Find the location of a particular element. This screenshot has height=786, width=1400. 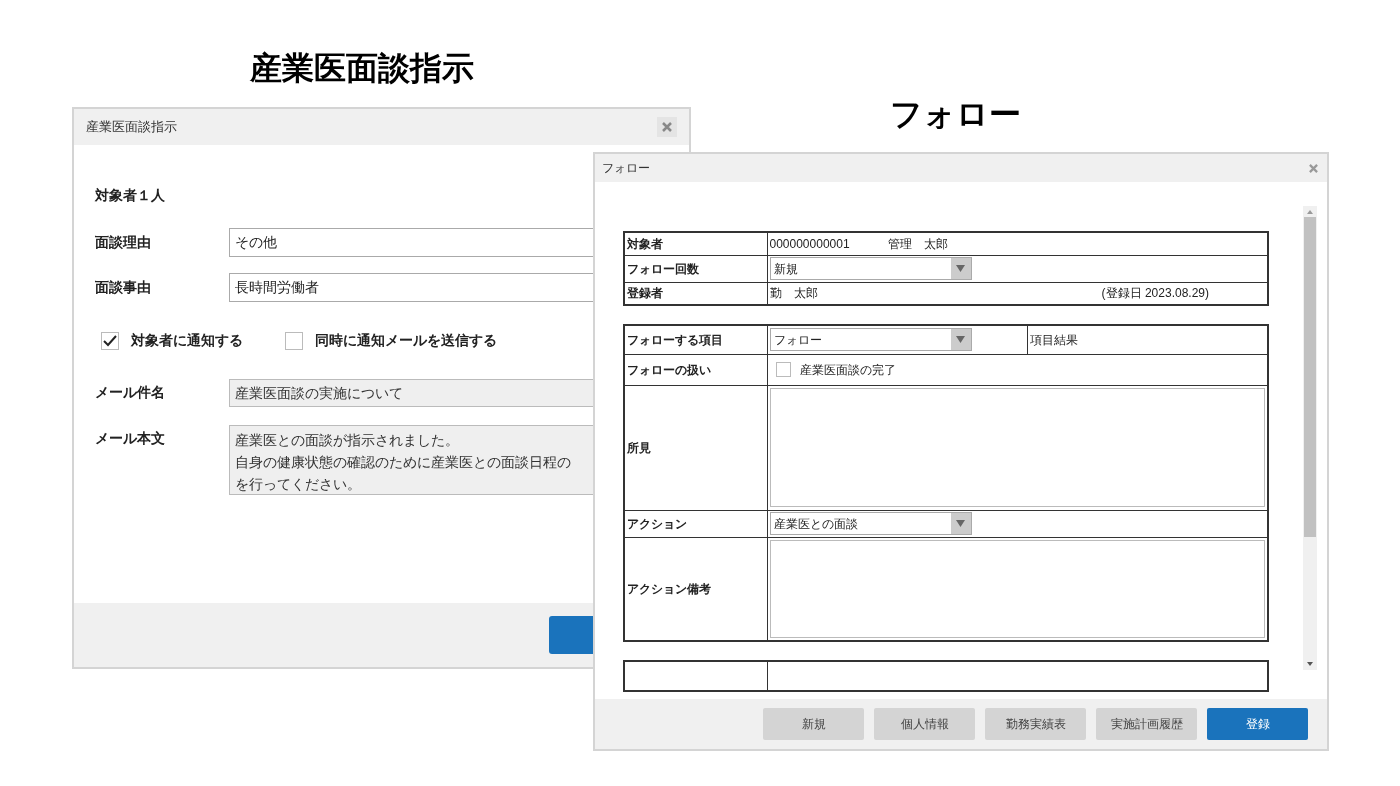

scrollbar is located at coordinates (1310, 438).